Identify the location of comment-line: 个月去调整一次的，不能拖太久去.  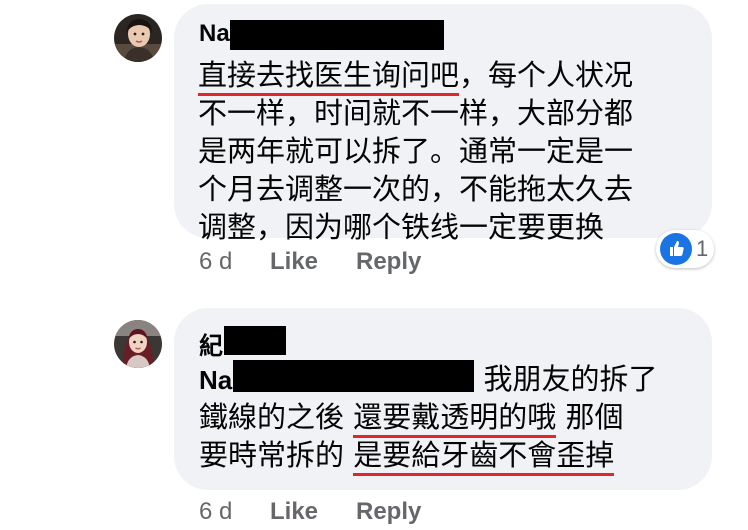
(416, 189).